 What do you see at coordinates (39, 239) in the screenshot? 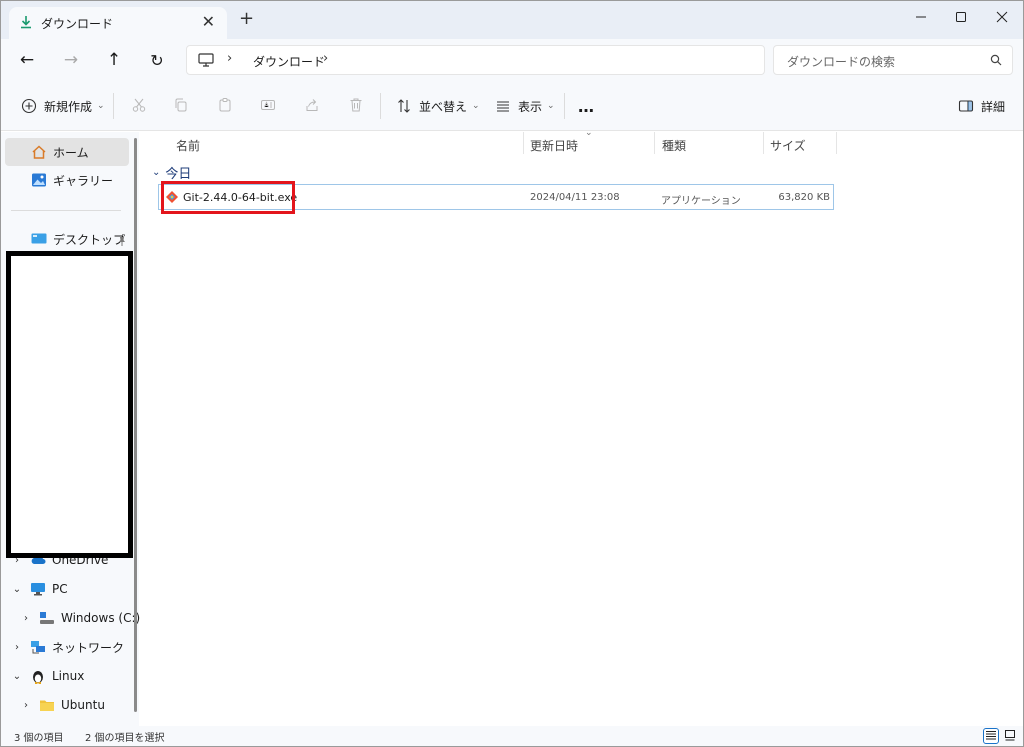
I see `desktop-folder-icon` at bounding box center [39, 239].